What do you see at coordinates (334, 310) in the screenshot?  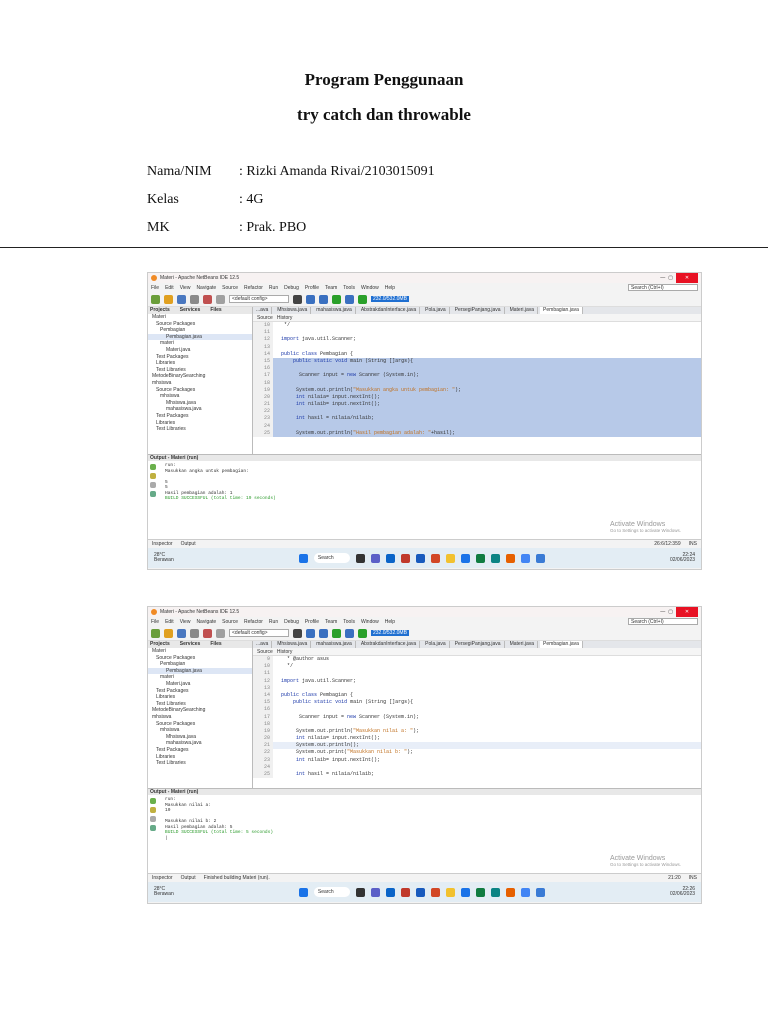 I see `file-tab: mahasiswa.java` at bounding box center [334, 310].